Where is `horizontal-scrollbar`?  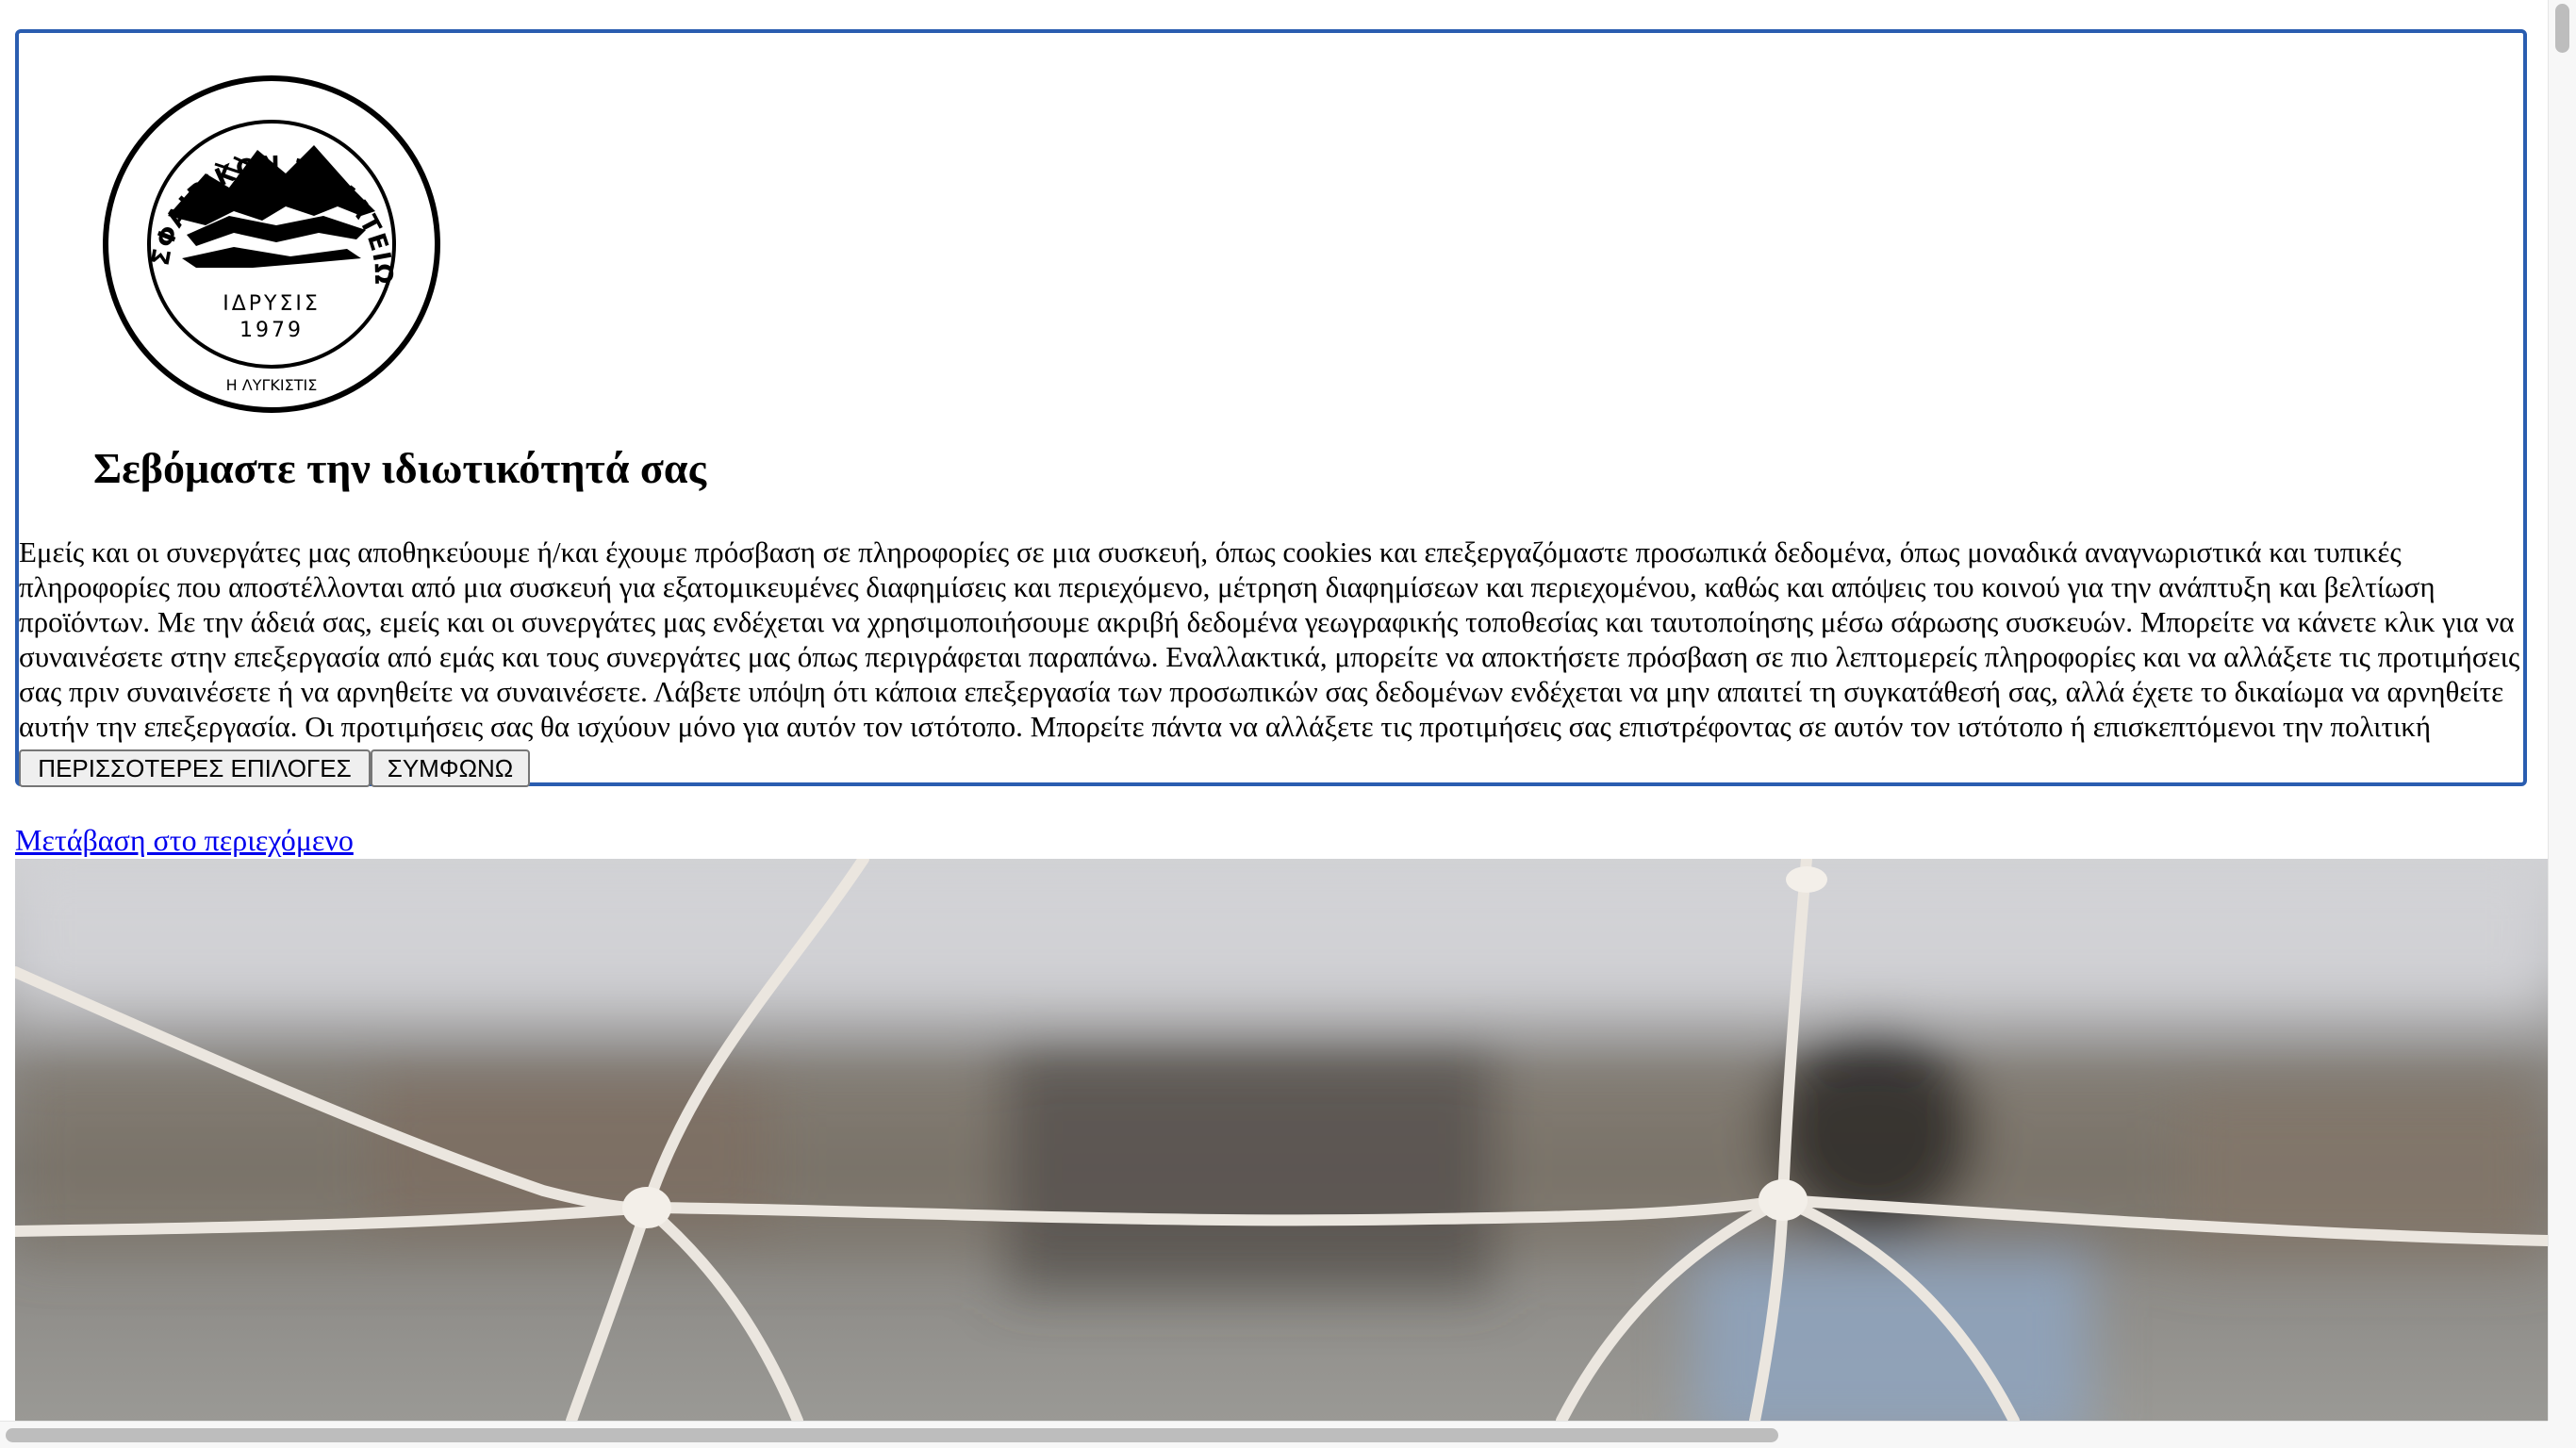
horizontal-scrollbar is located at coordinates (1274, 1434).